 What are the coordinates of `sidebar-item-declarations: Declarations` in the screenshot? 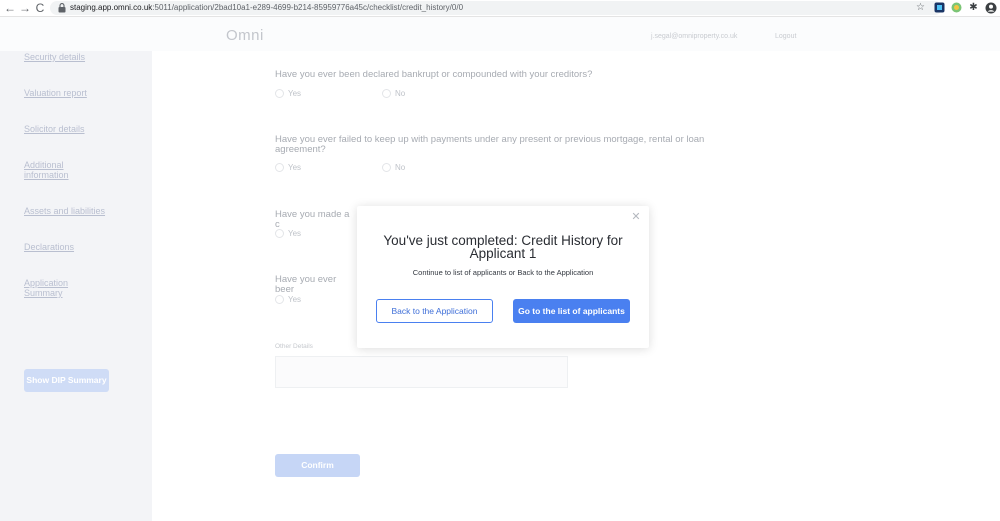 It's located at (74, 247).